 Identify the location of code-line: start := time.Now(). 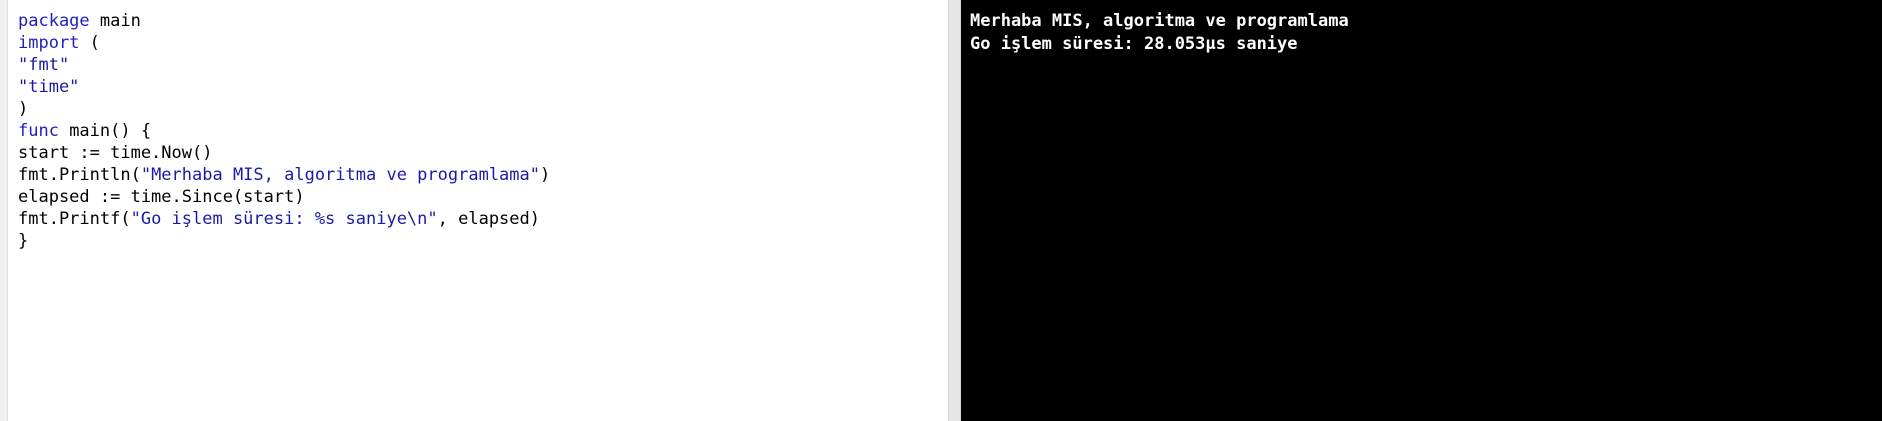
(483, 153).